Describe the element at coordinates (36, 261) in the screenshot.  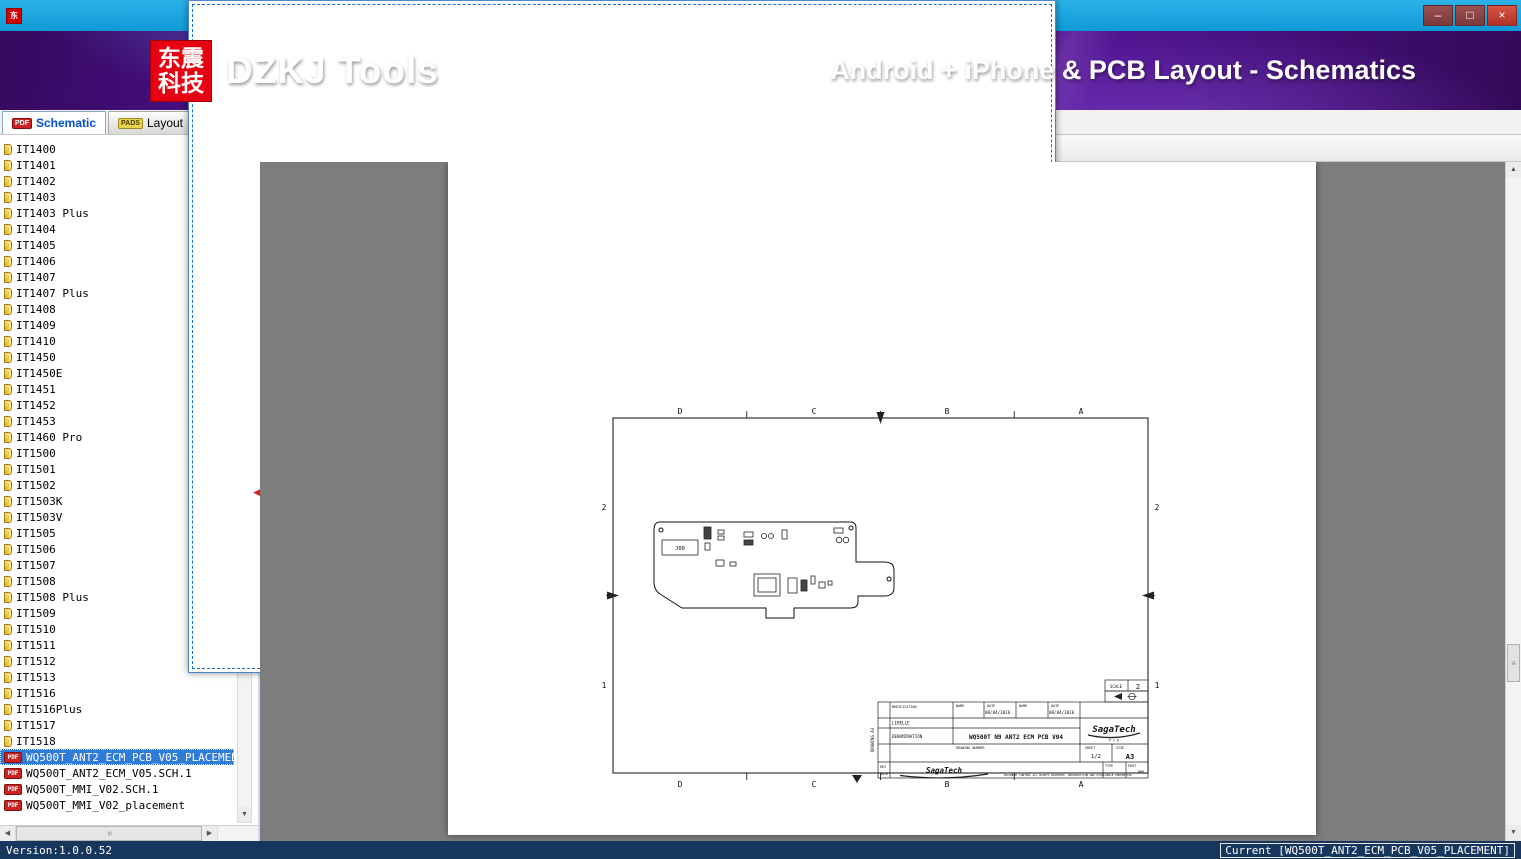
I see `tree-item-label: IT1406` at that location.